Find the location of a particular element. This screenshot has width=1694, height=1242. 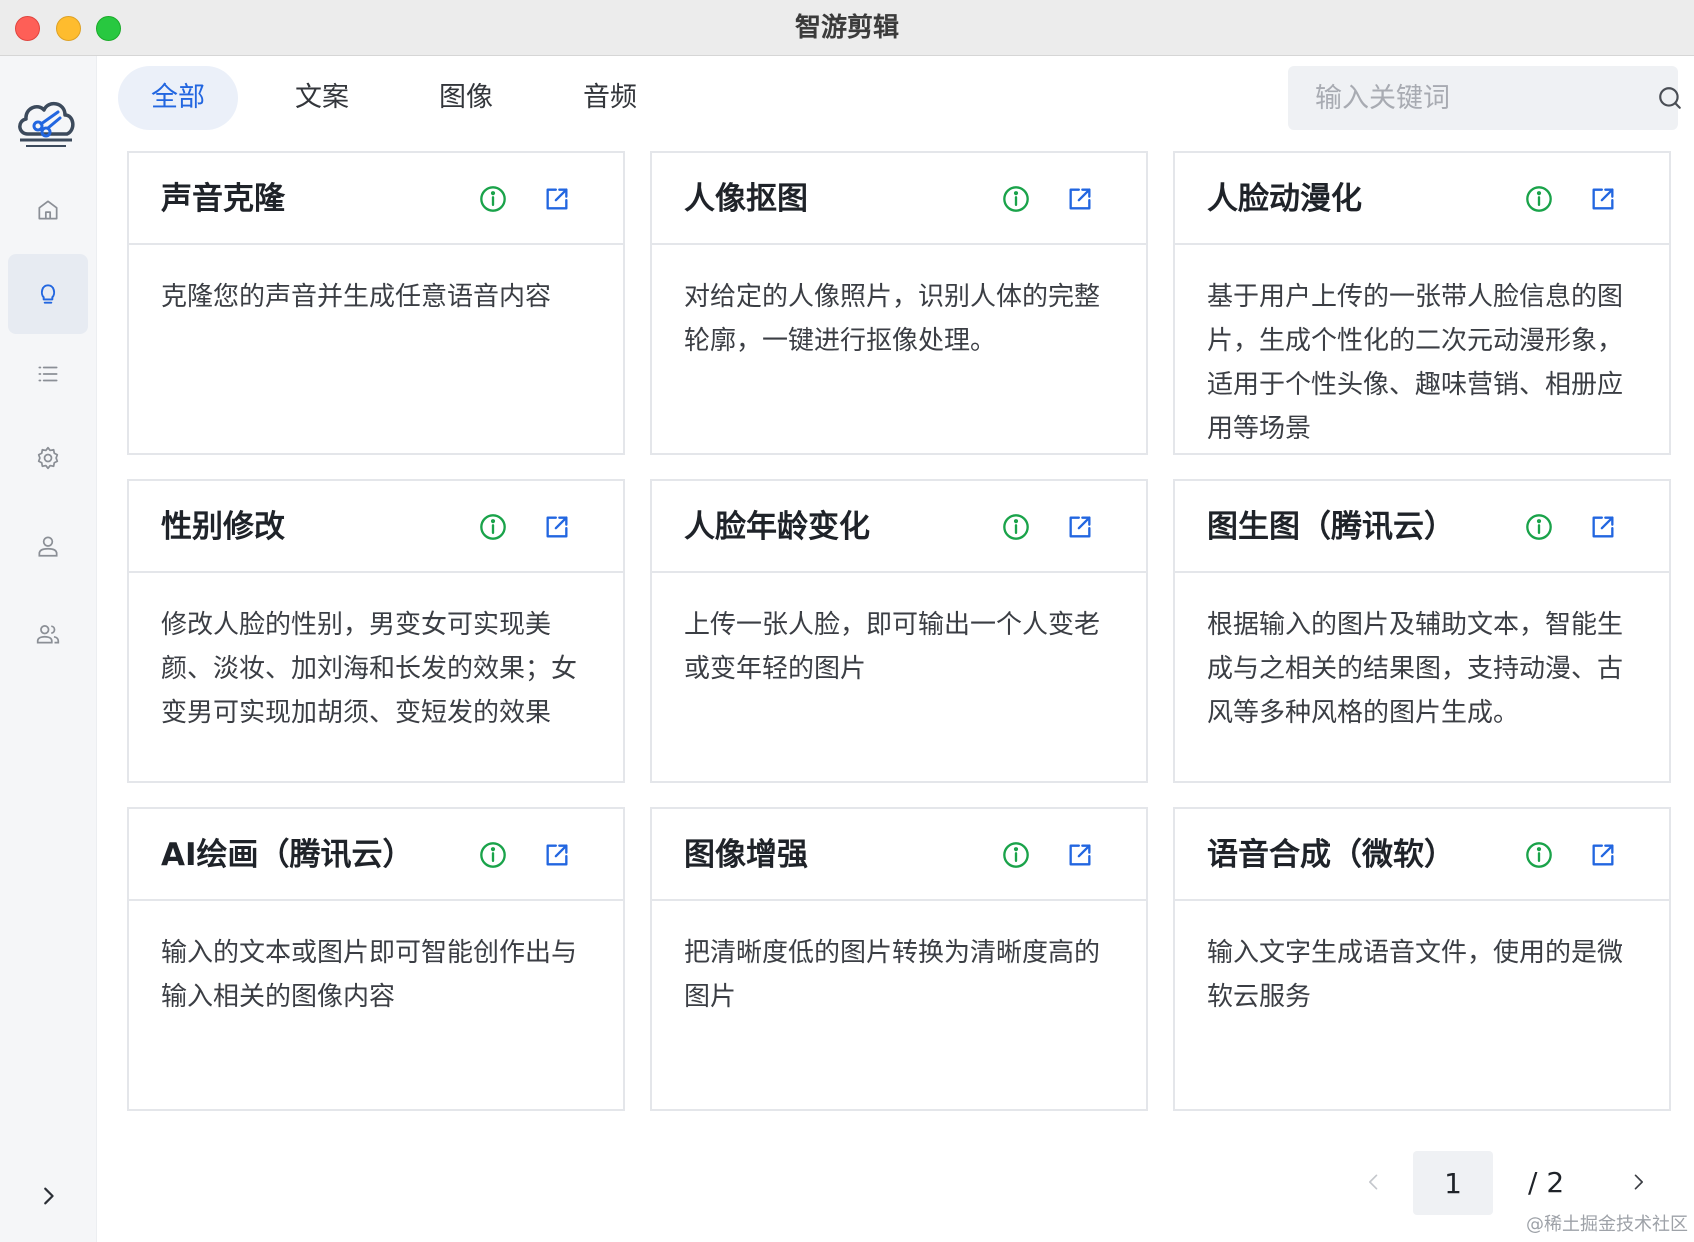

card-title: AI绘画（腾讯云） is located at coordinates (287, 855).